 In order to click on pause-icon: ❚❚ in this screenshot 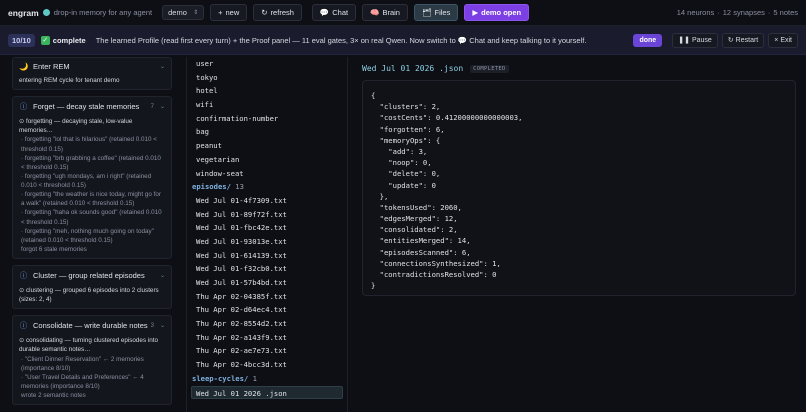, I will do `click(684, 40)`.